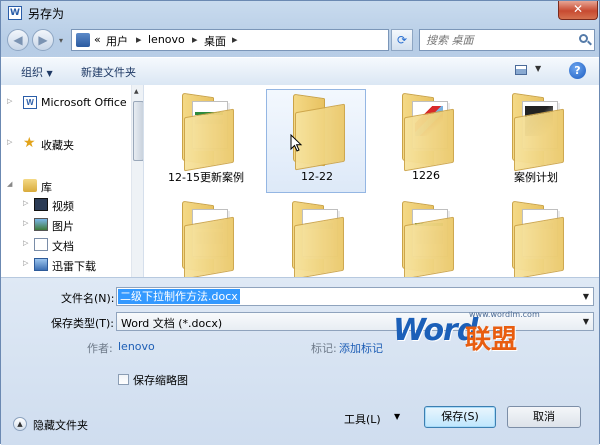 The image size is (600, 445). I want to click on refresh-button: ⟳, so click(402, 40).